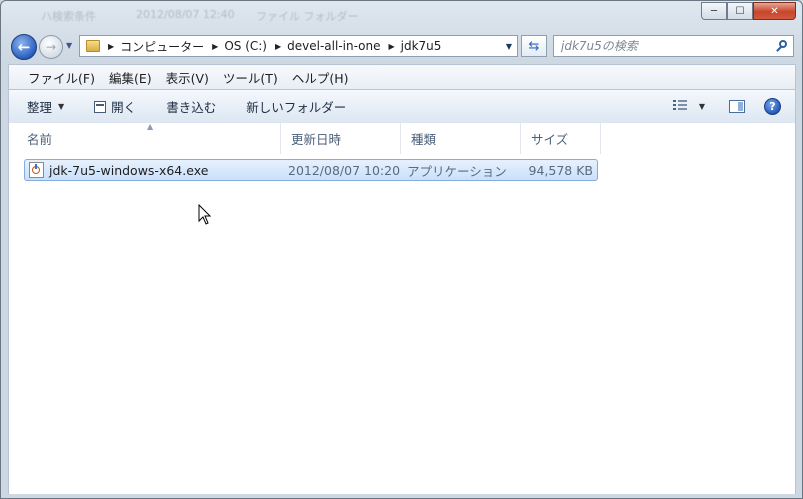 The width and height of the screenshot is (803, 499). I want to click on background-text: ファイル フォルダー, so click(307, 16).